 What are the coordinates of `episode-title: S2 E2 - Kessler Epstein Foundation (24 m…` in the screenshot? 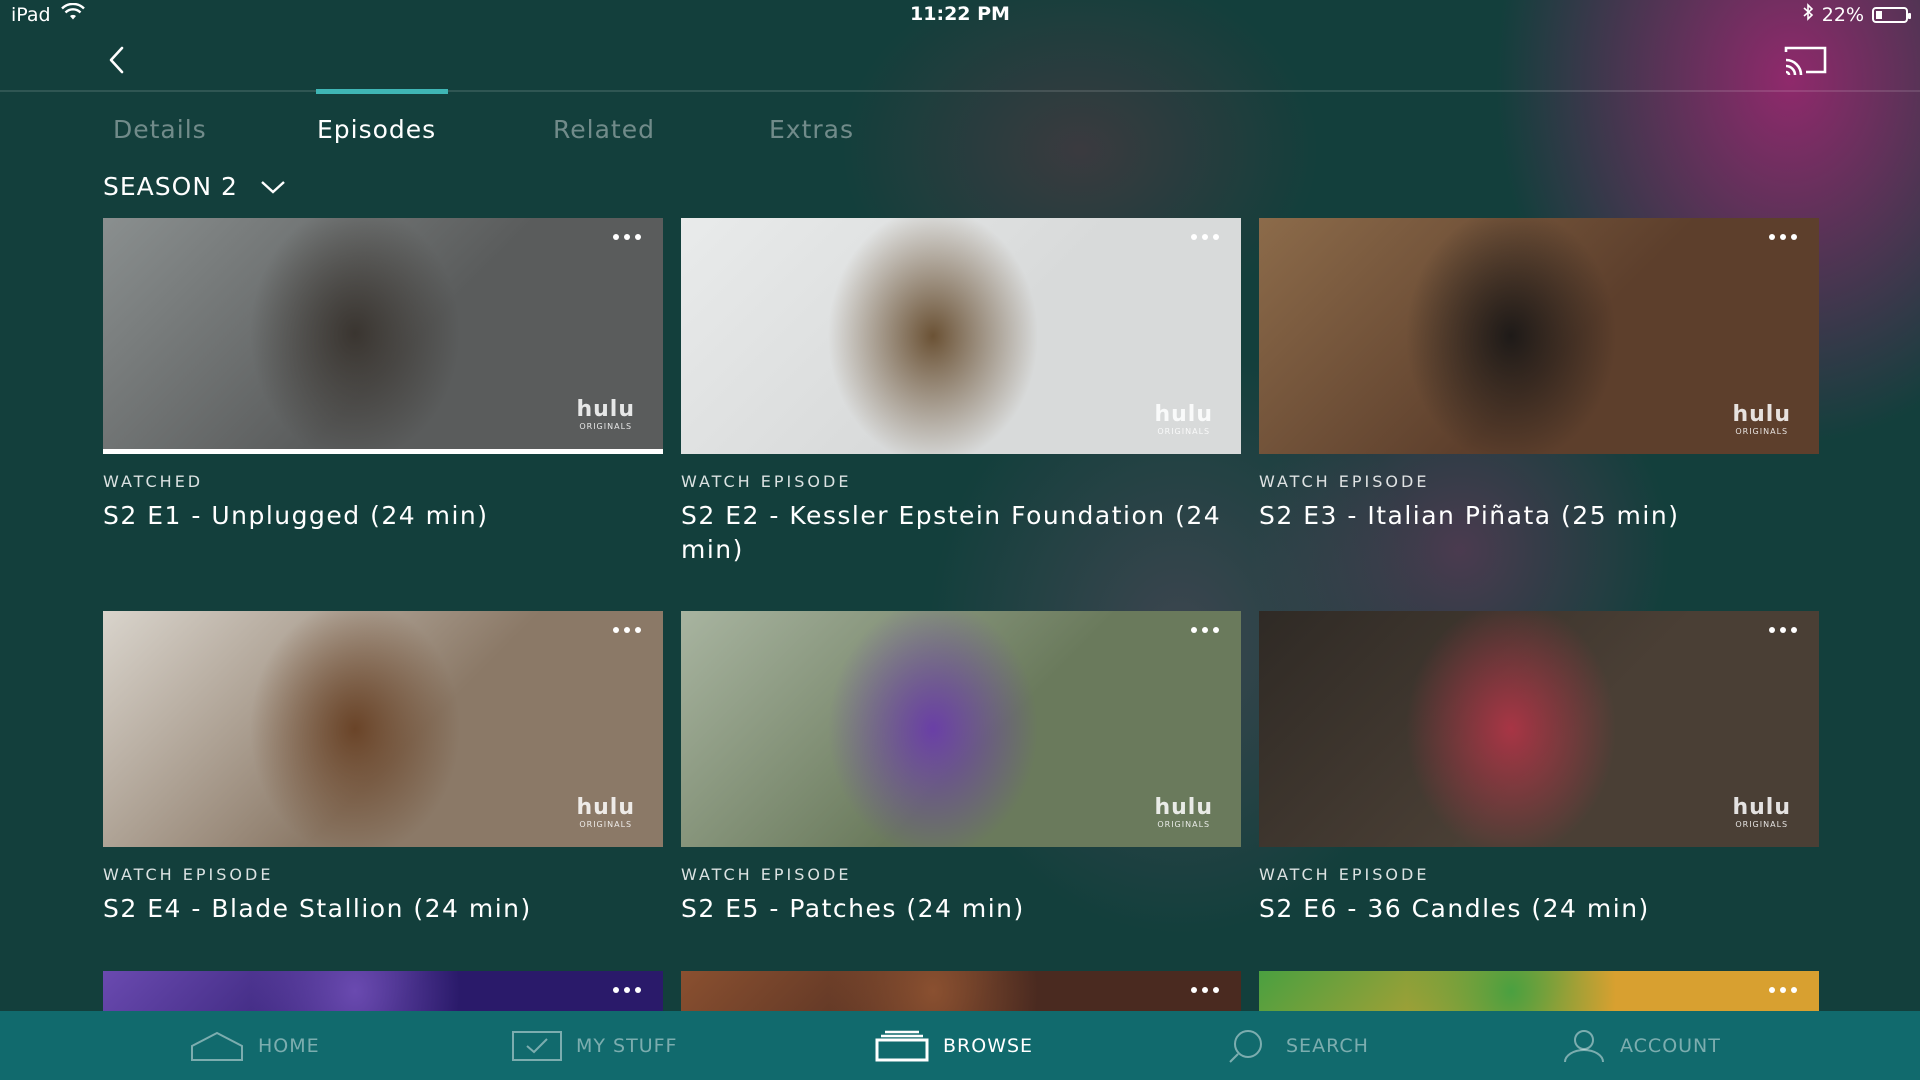 It's located at (961, 533).